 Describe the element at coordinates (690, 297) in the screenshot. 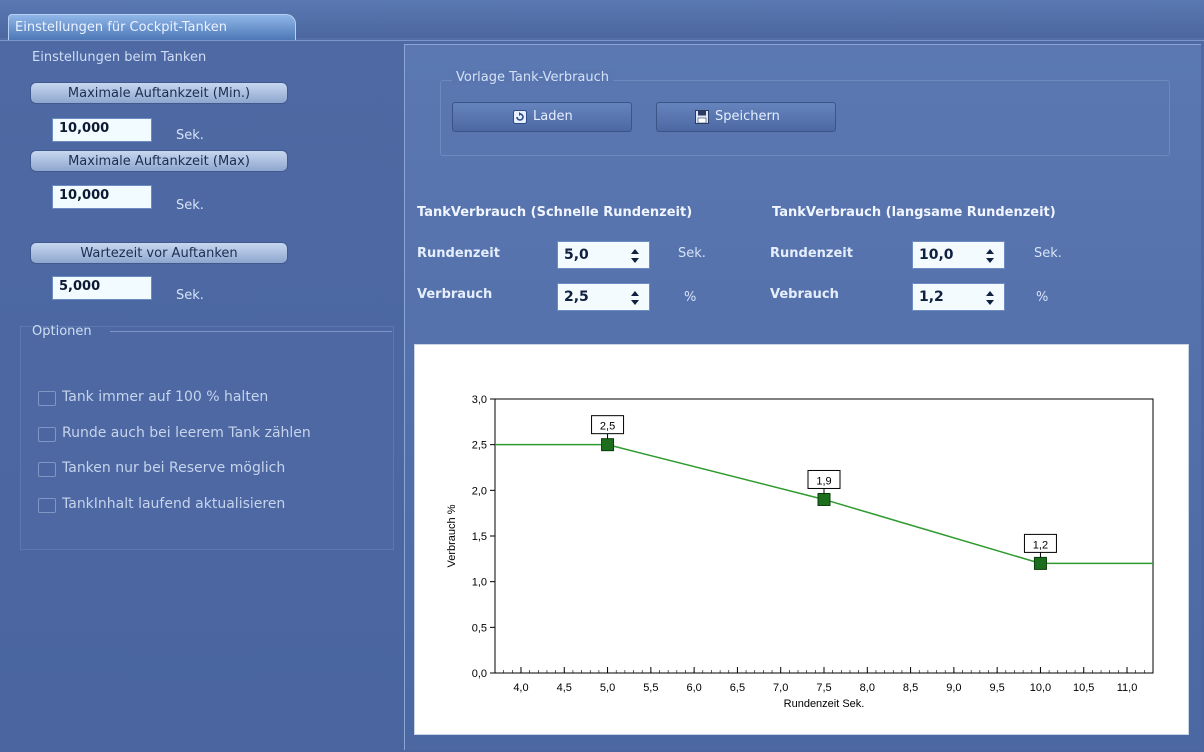

I see `fast-consumption-unit: %` at that location.